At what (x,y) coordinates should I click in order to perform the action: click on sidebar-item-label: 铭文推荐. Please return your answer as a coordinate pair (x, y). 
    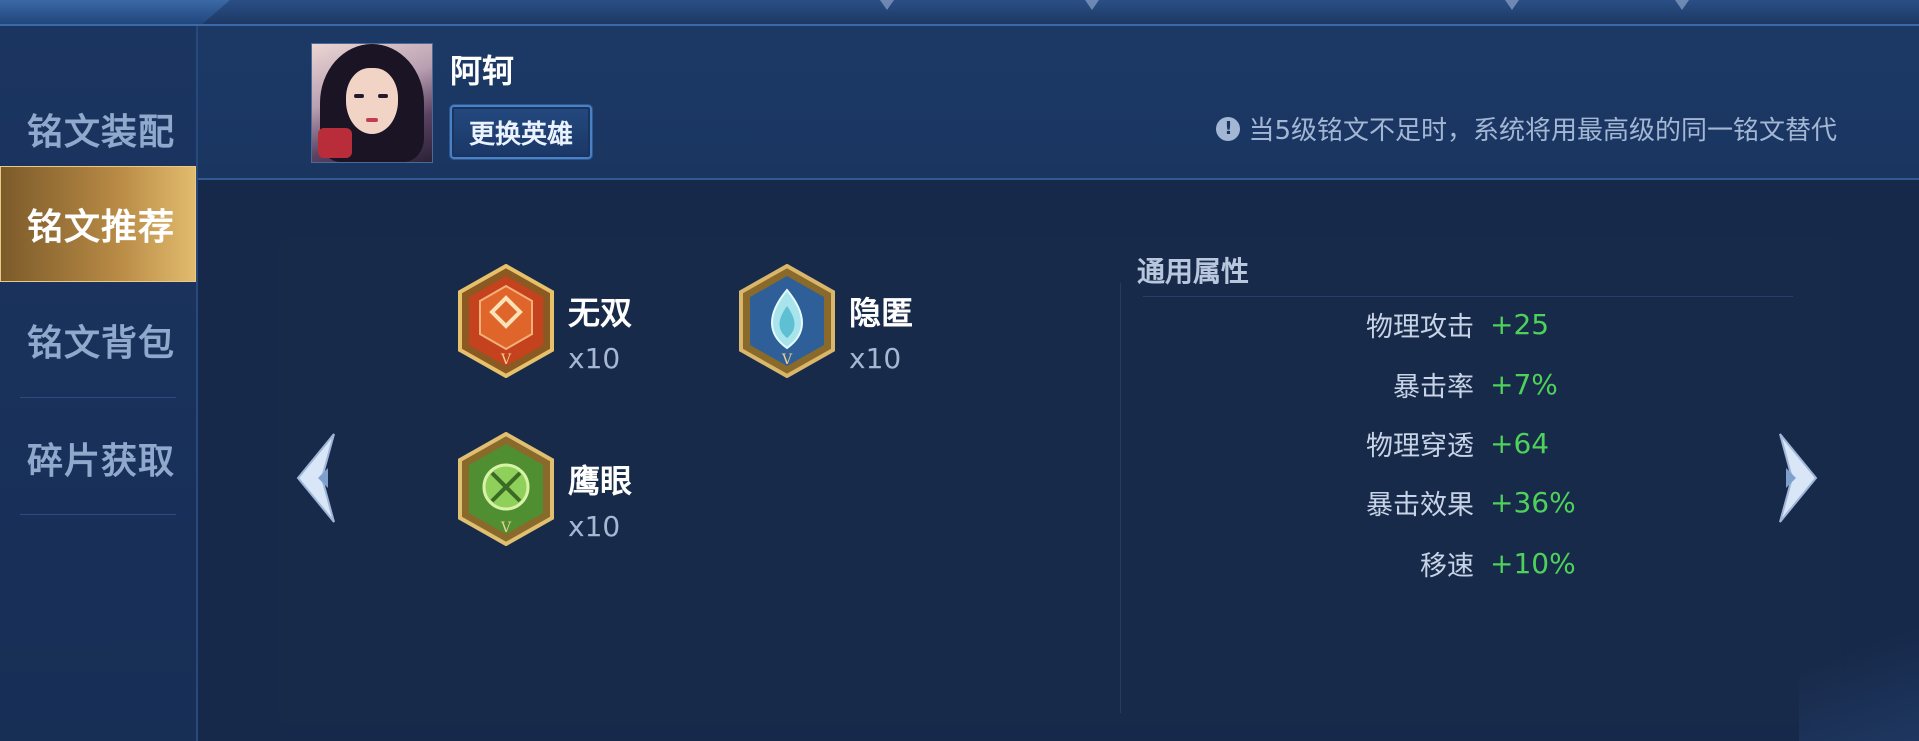
    Looking at the image, I should click on (101, 227).